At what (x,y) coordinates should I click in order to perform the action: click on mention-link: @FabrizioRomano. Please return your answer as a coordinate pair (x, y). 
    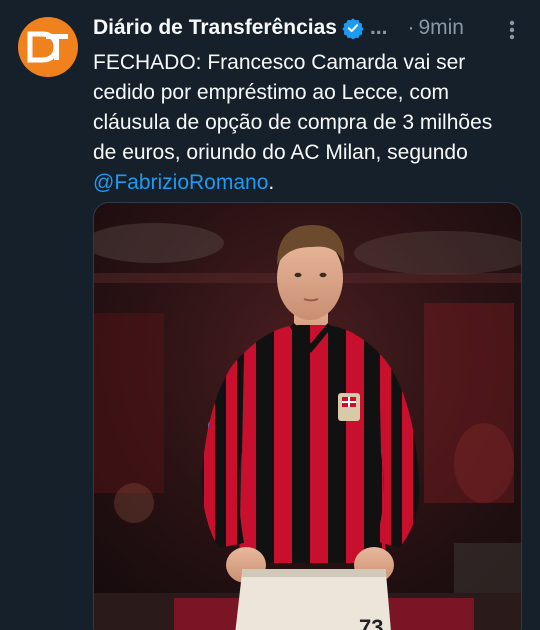
    Looking at the image, I should click on (180, 182).